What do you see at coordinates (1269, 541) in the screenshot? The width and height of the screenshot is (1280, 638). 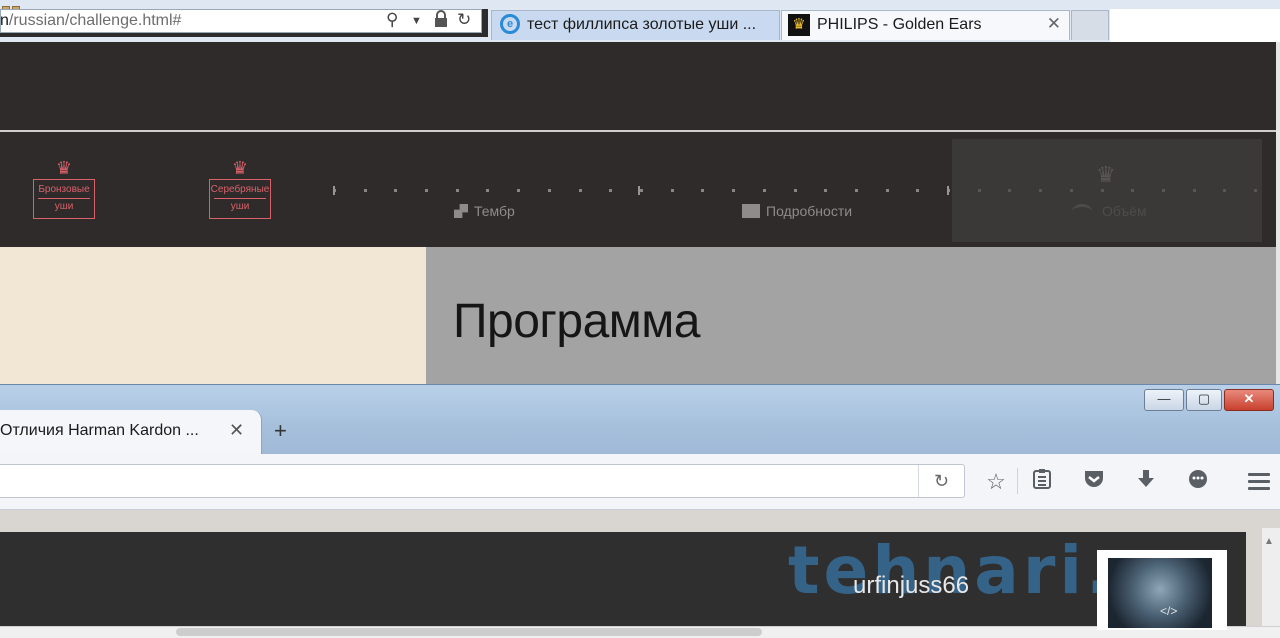 I see `scroll-up-arrow-icon: ▲` at bounding box center [1269, 541].